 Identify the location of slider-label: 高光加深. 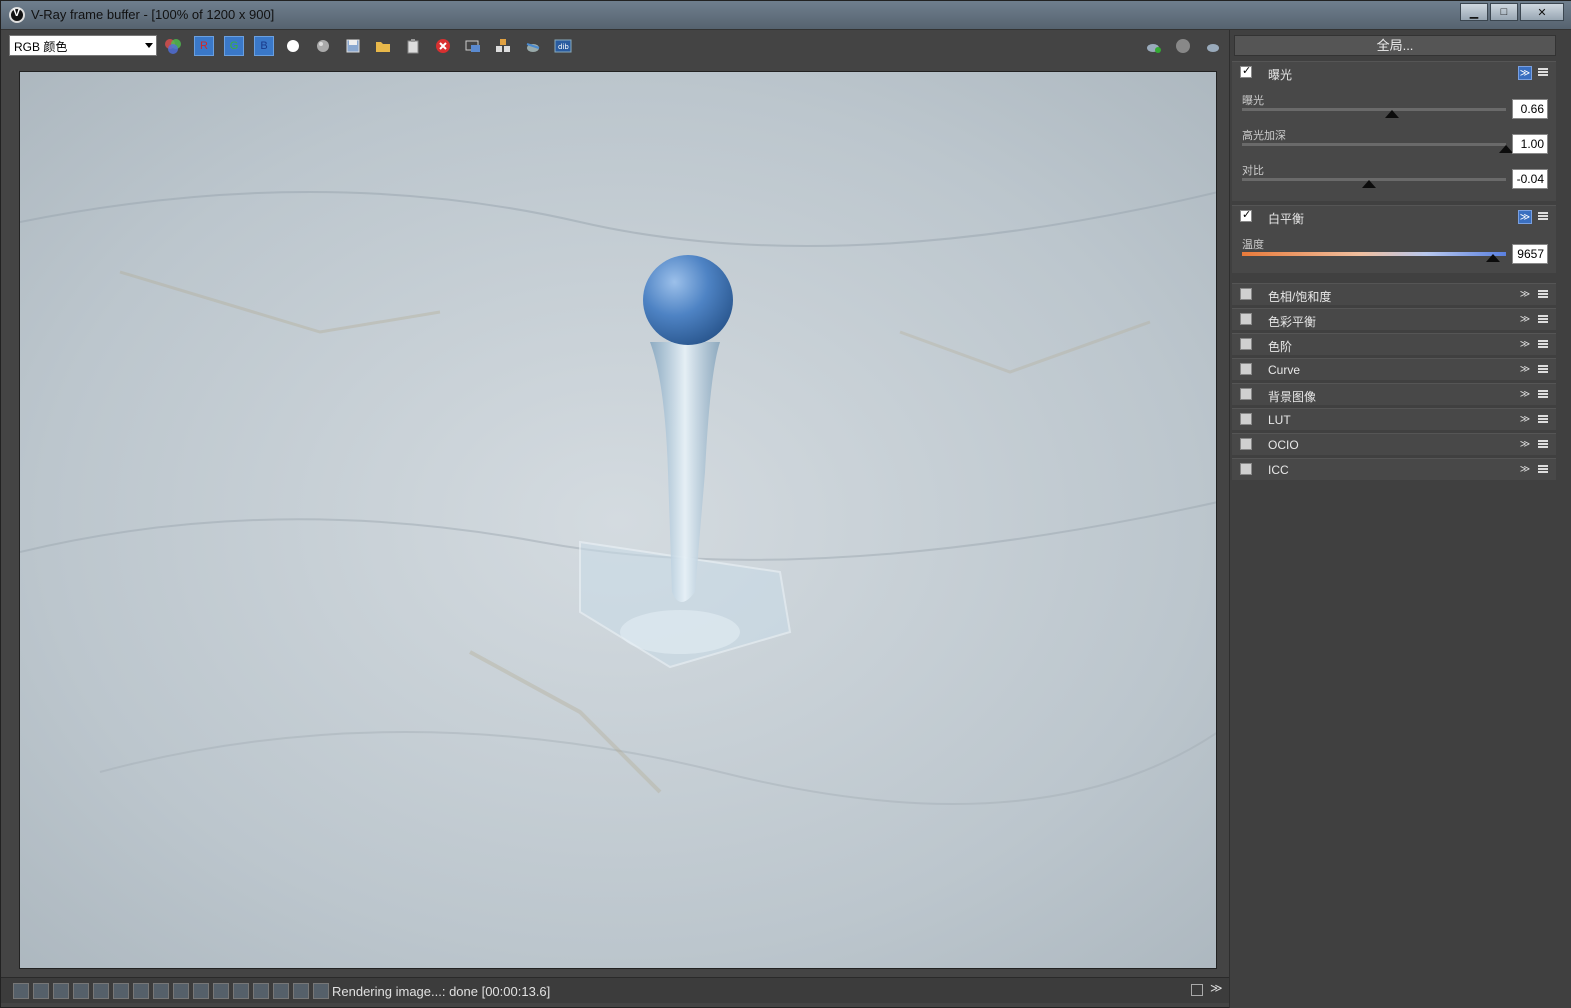
(1264, 136).